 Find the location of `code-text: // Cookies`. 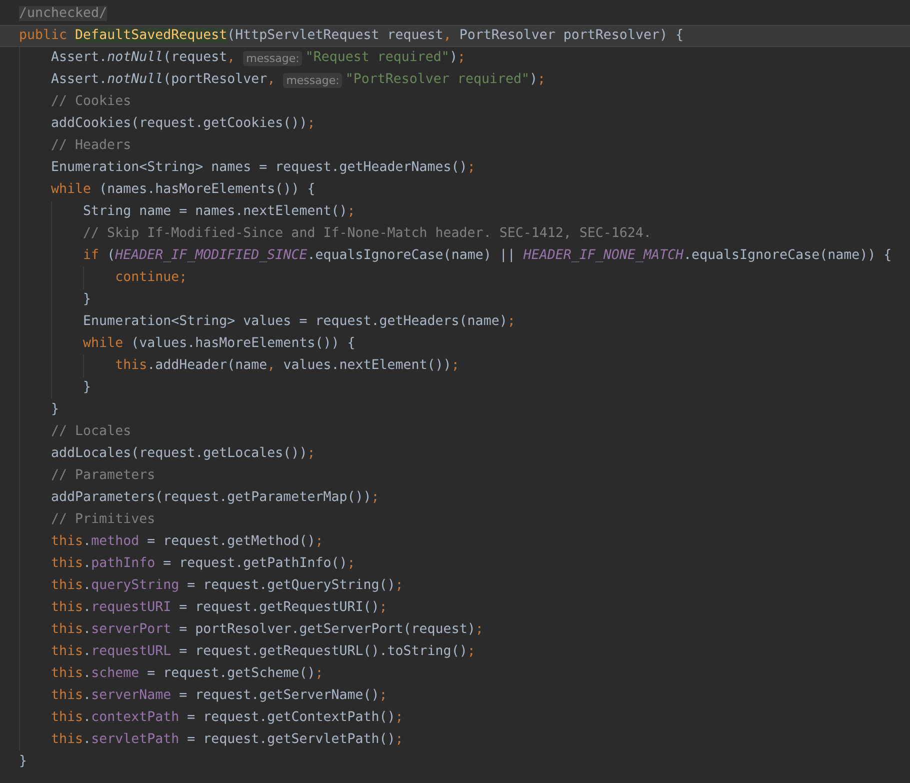

code-text: // Cookies is located at coordinates (91, 102).